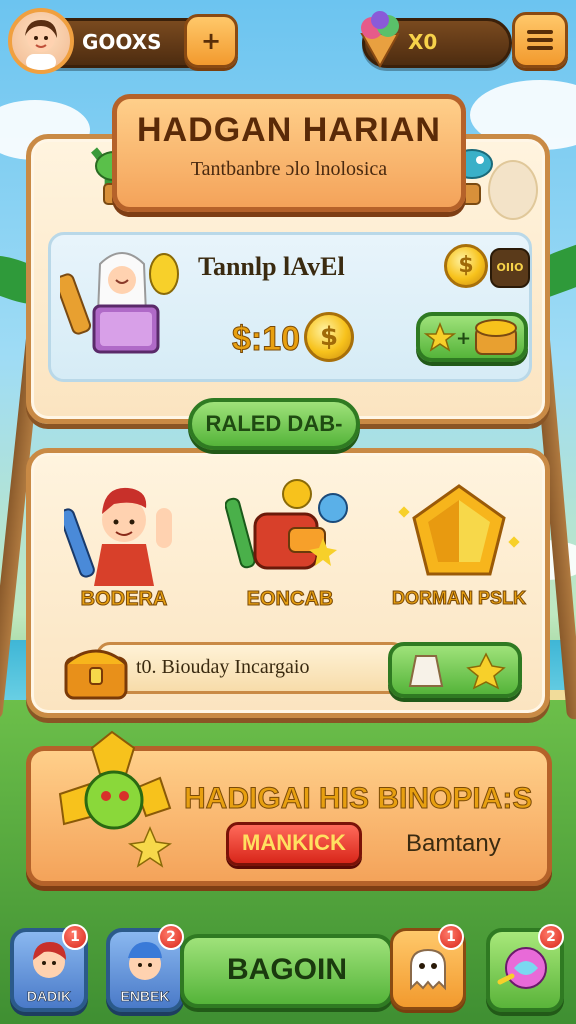 This screenshot has height=1024, width=576. I want to click on currency-value: X0, so click(423, 42).